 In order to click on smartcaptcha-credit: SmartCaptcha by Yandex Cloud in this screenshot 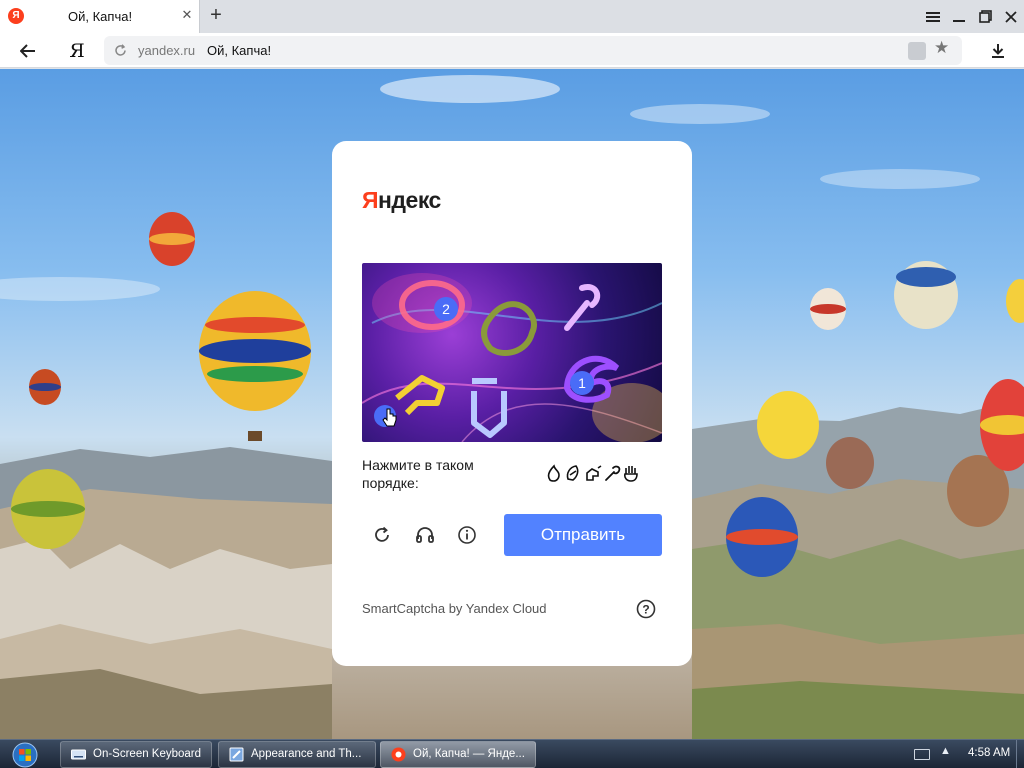, I will do `click(454, 608)`.